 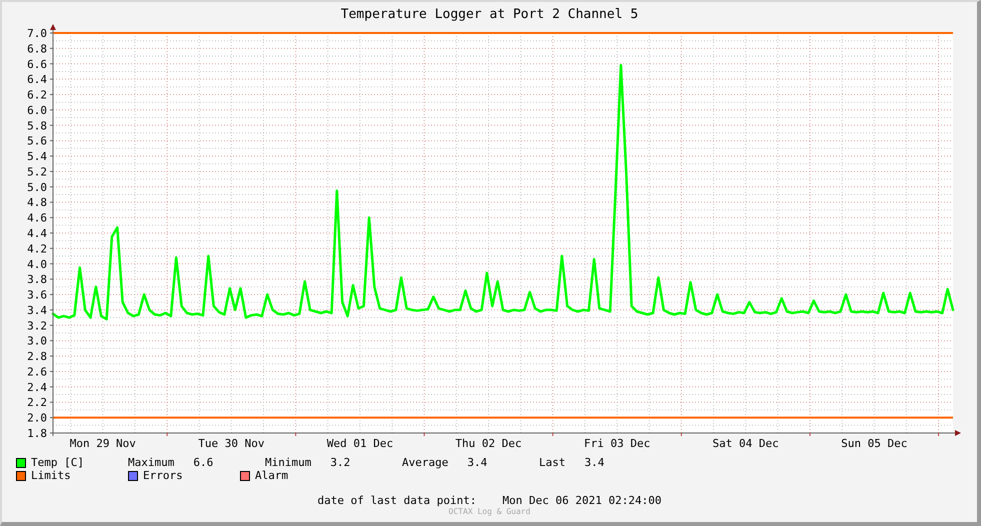 What do you see at coordinates (37, 187) in the screenshot?
I see `y-tick-label: 5.0` at bounding box center [37, 187].